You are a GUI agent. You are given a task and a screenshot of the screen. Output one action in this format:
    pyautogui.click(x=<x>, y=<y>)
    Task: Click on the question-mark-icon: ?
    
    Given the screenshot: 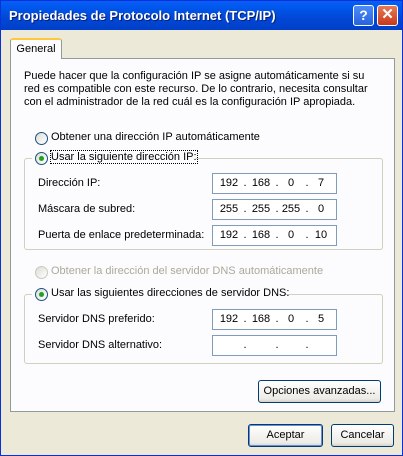 What is the action you would take?
    pyautogui.click(x=363, y=15)
    